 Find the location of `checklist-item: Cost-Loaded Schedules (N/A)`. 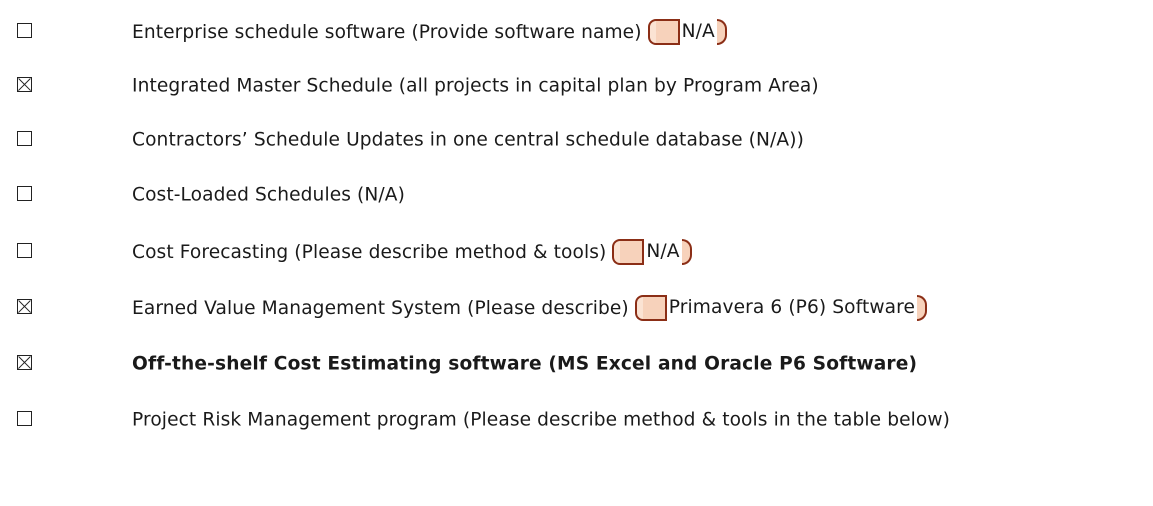

checklist-item: Cost-Loaded Schedules (N/A) is located at coordinates (576, 195).